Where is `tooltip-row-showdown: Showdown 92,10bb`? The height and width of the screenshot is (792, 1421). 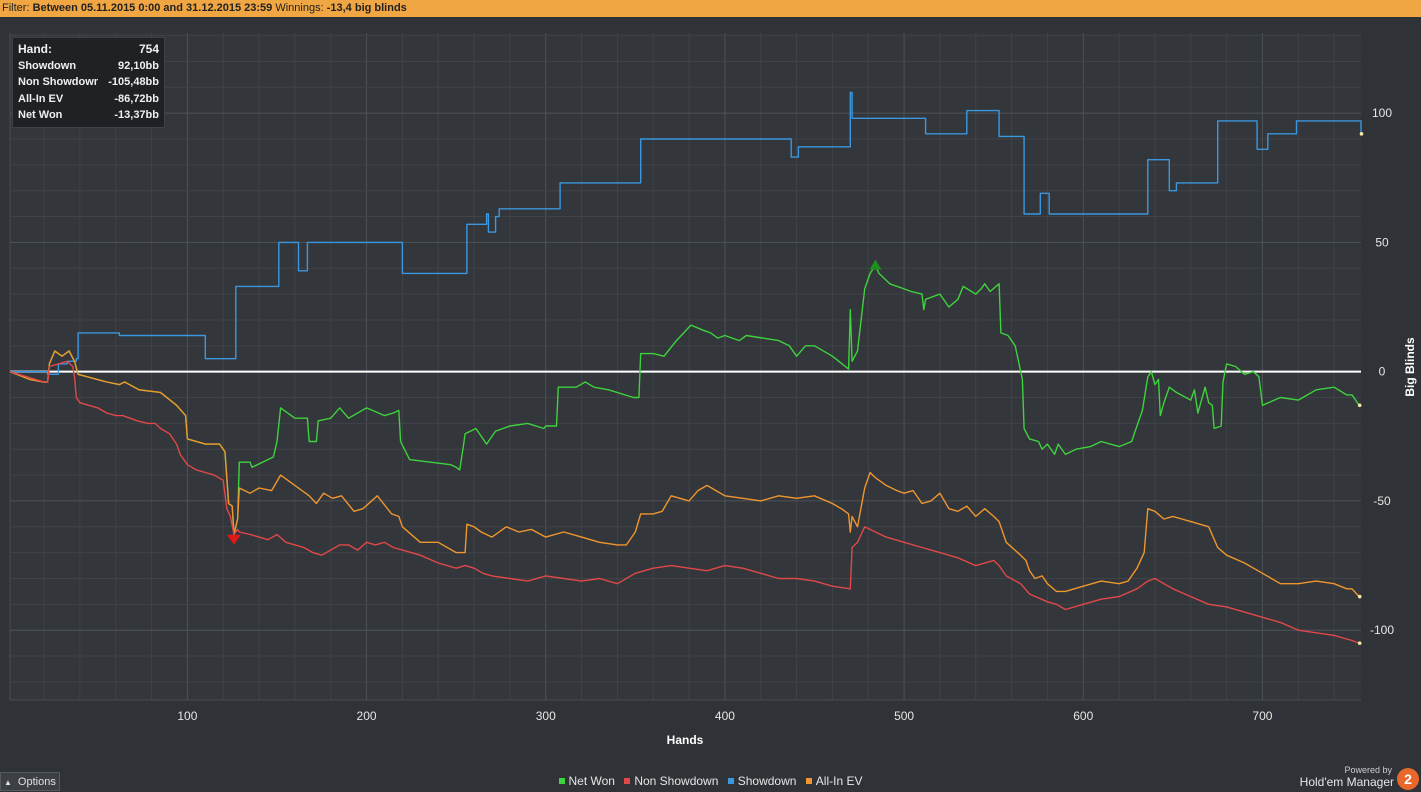 tooltip-row-showdown: Showdown 92,10bb is located at coordinates (88, 66).